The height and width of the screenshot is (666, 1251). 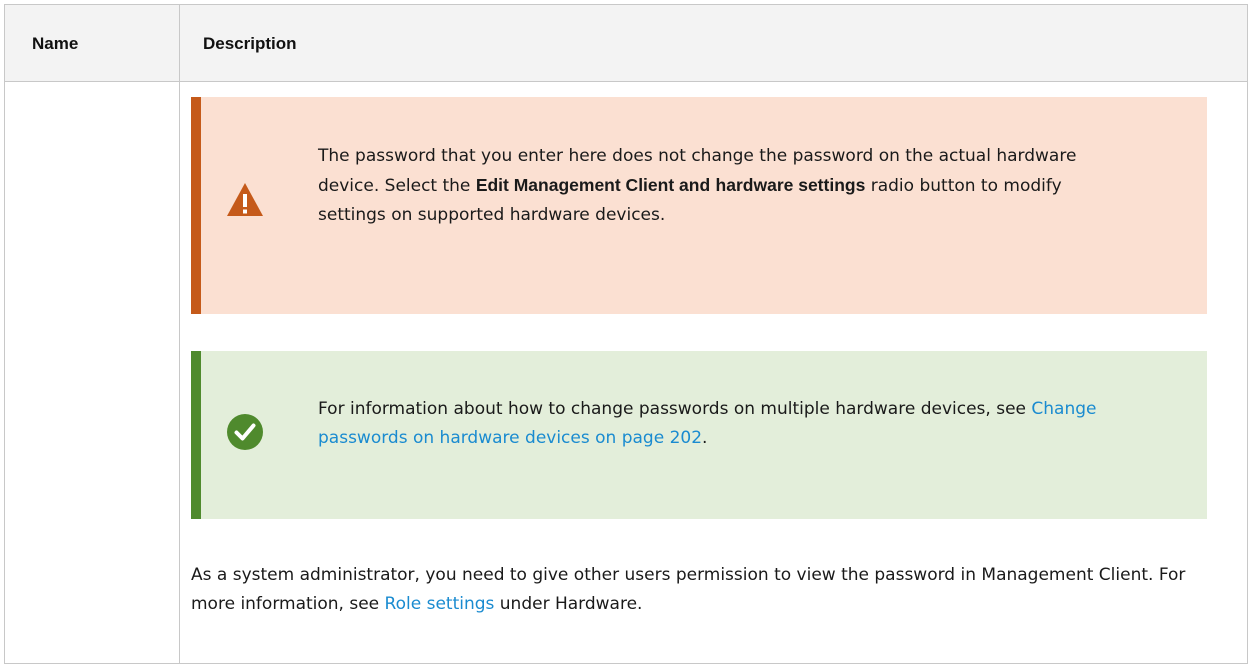 What do you see at coordinates (790, 185) in the screenshot?
I see `warning-bold-2: hardware settings` at bounding box center [790, 185].